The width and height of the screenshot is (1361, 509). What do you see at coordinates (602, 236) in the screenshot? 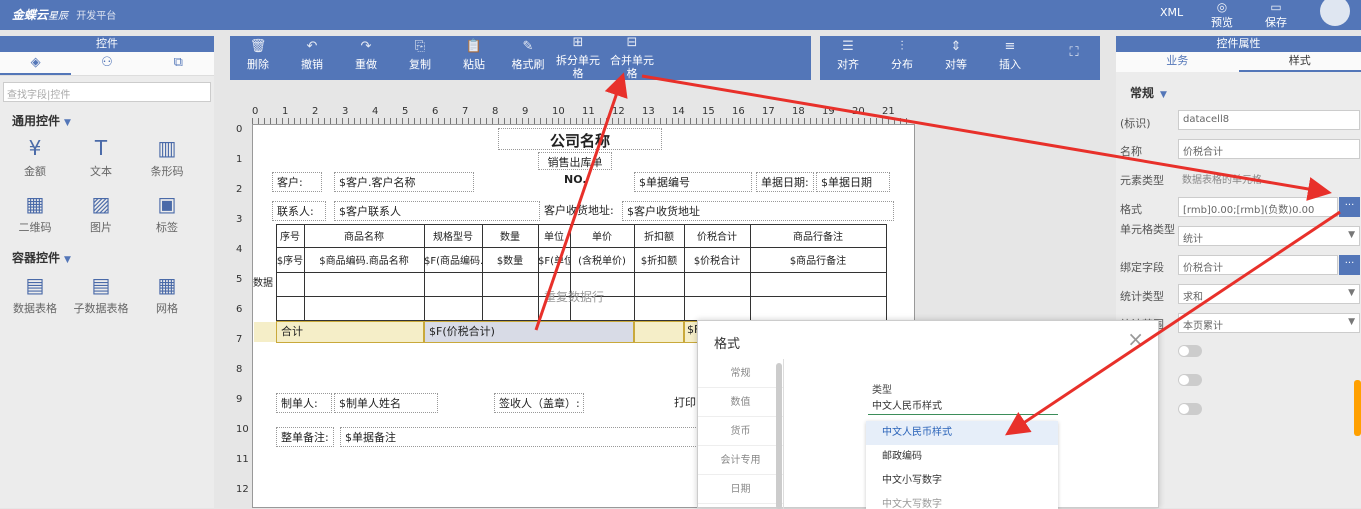
I see `table-header-cell: 单价` at bounding box center [602, 236].